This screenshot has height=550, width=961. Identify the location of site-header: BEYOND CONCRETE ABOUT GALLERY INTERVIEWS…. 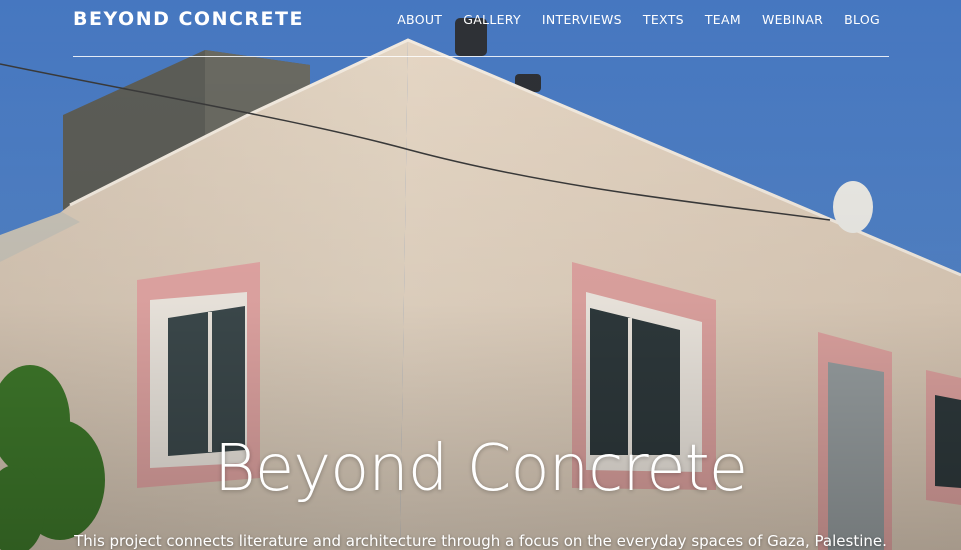
(480, 29).